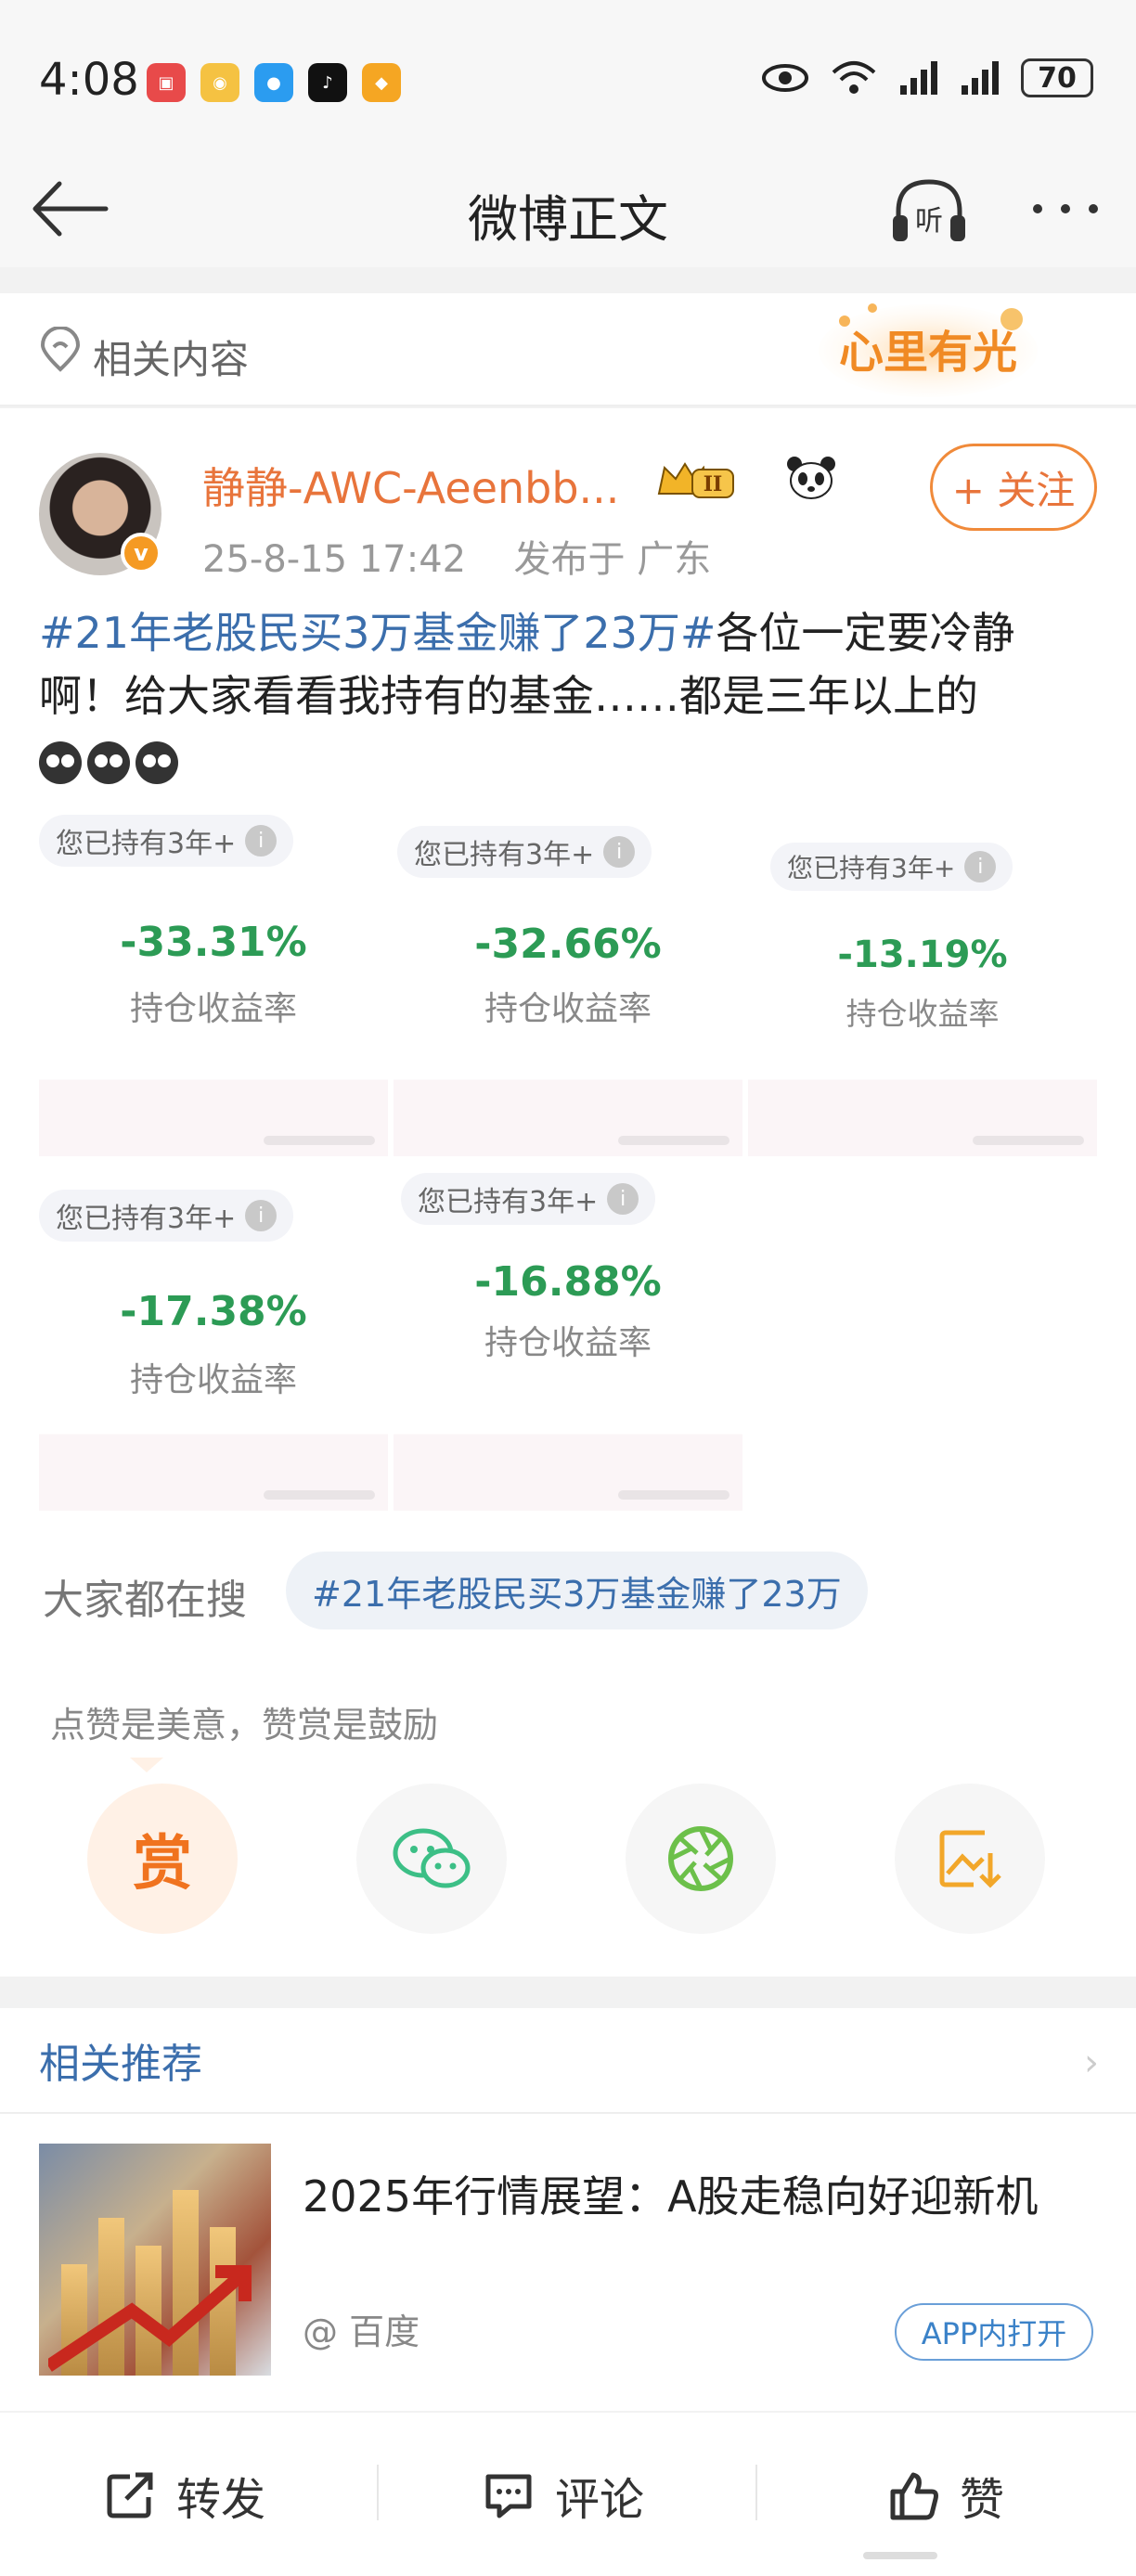 The image size is (1136, 2576). Describe the element at coordinates (381, 83) in the screenshot. I see `app-icon: ◆` at that location.